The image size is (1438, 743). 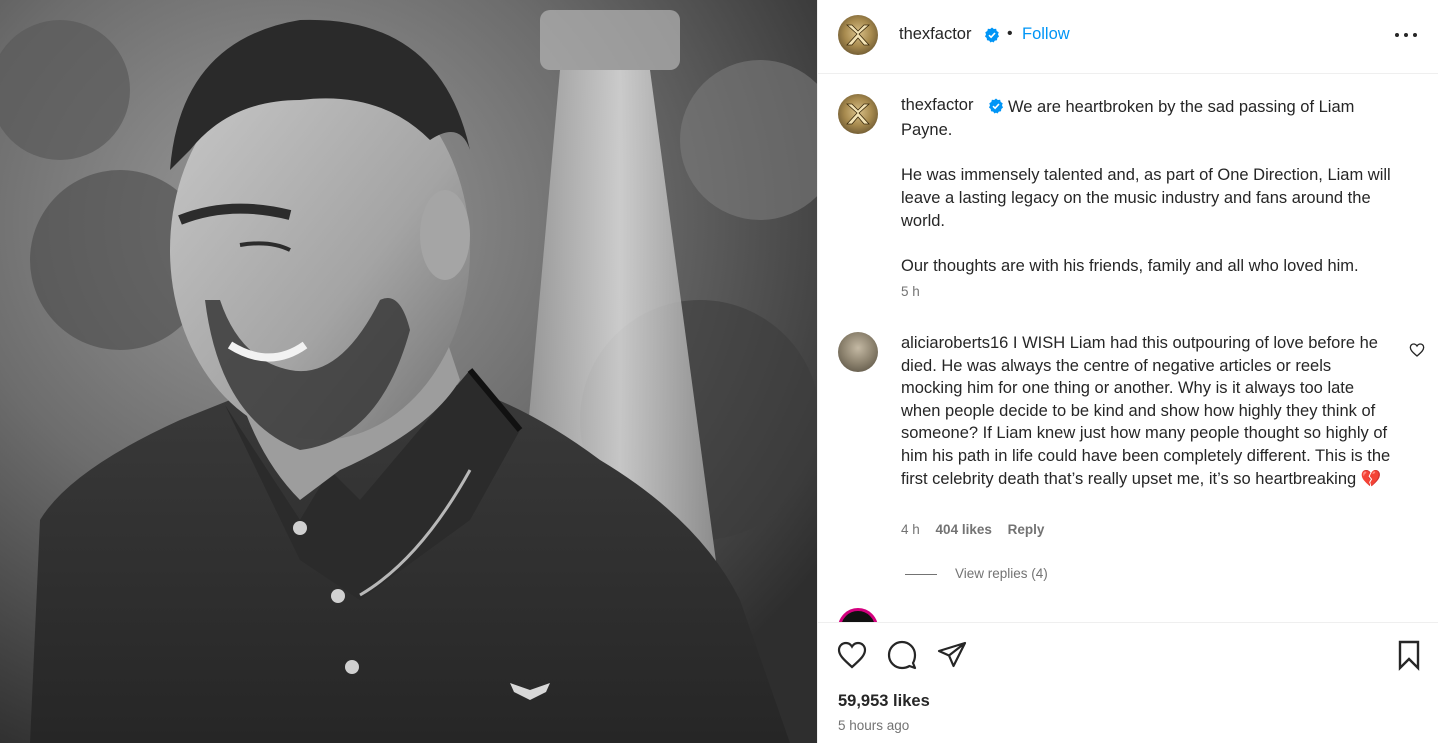 I want to click on author-username: thexfactor, so click(x=935, y=34).